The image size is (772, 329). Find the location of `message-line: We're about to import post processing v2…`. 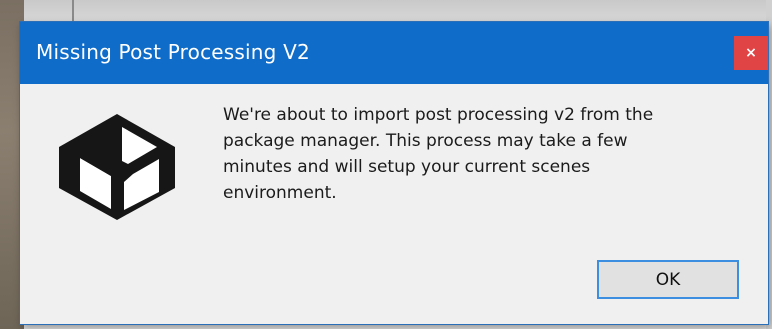

message-line: We're about to import post processing v2… is located at coordinates (438, 115).